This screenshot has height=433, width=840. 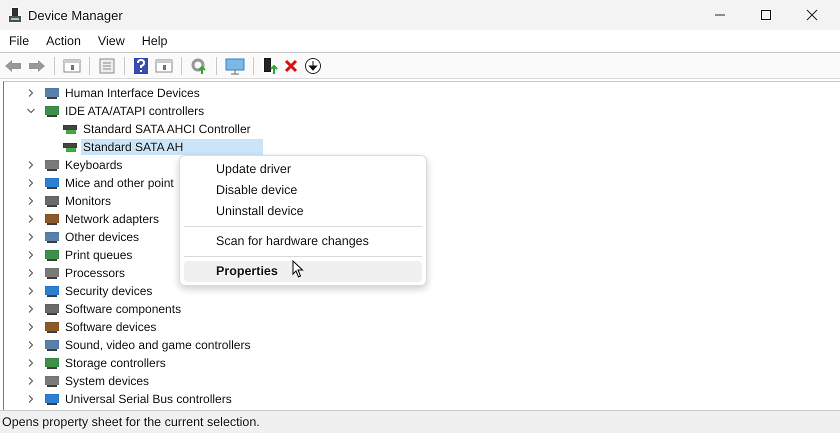 I want to click on status-text: Opens property sheet for the current selection., so click(x=420, y=421).